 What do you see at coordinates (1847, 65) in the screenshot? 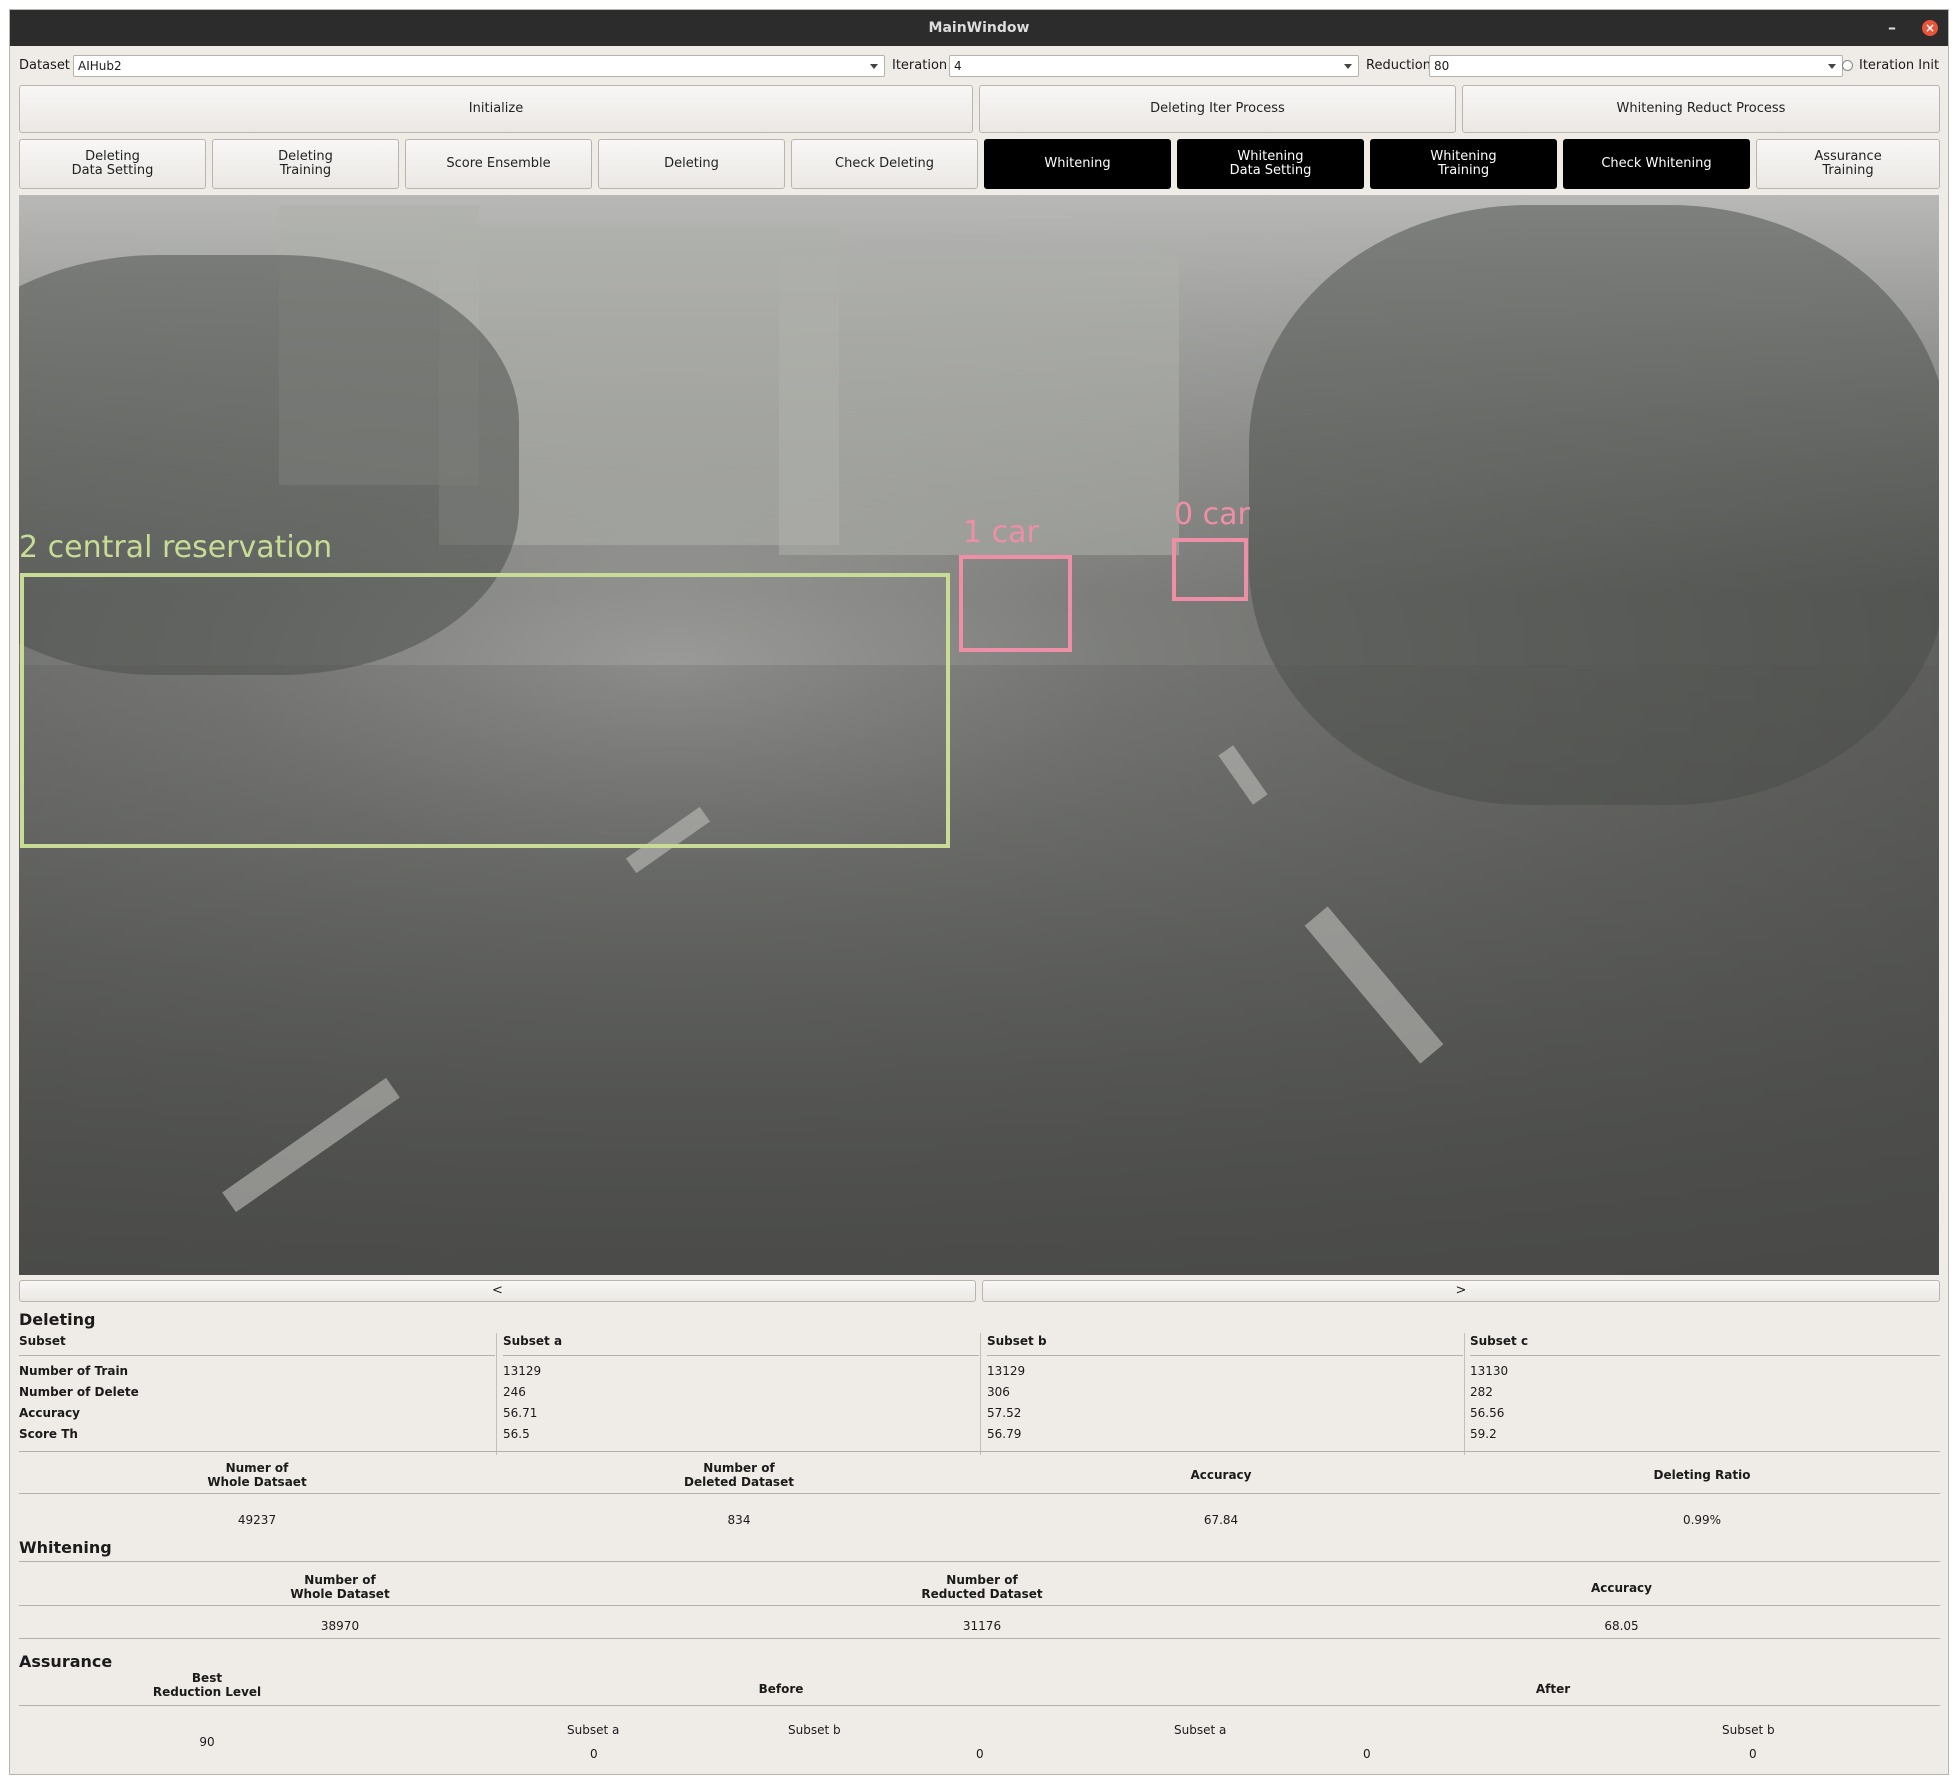
I see `iteration-init-radio` at bounding box center [1847, 65].